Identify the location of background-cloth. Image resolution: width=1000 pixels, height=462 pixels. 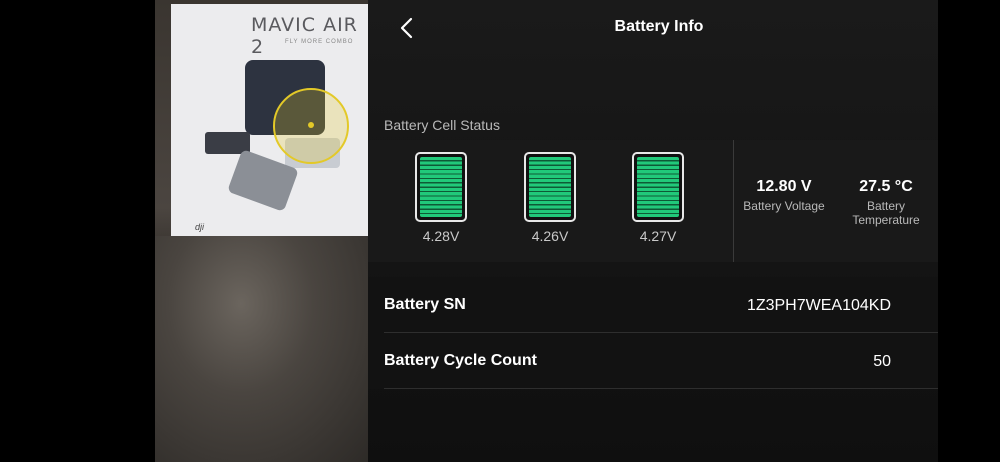
(262, 349).